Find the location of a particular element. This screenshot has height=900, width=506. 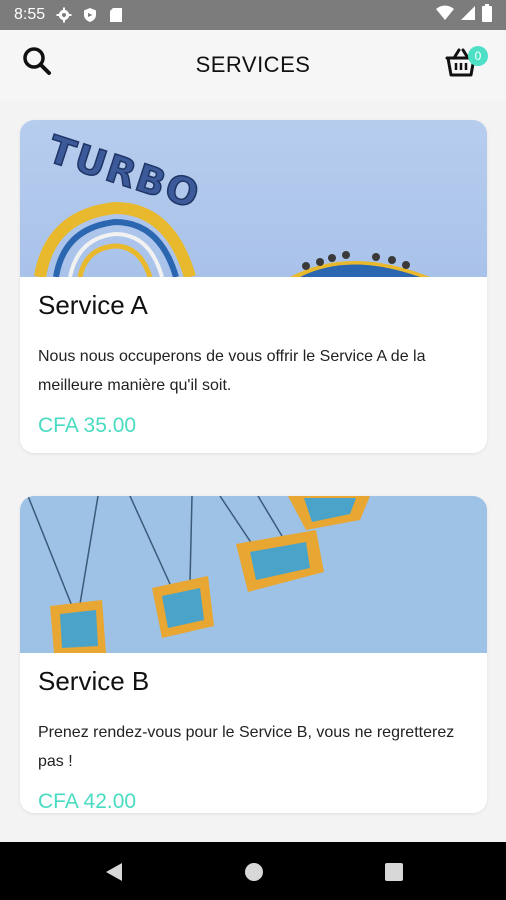

service-price: CFA 42.00 is located at coordinates (87, 801).